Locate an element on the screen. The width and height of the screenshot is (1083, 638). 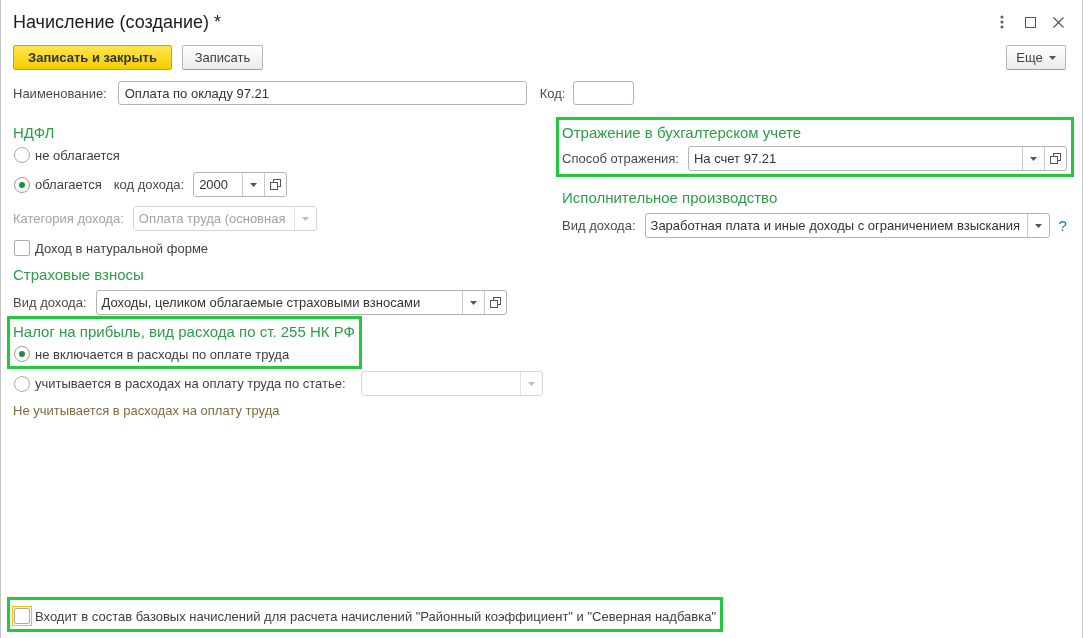
save-and-close-button: Записать и закрыть is located at coordinates (92, 57).